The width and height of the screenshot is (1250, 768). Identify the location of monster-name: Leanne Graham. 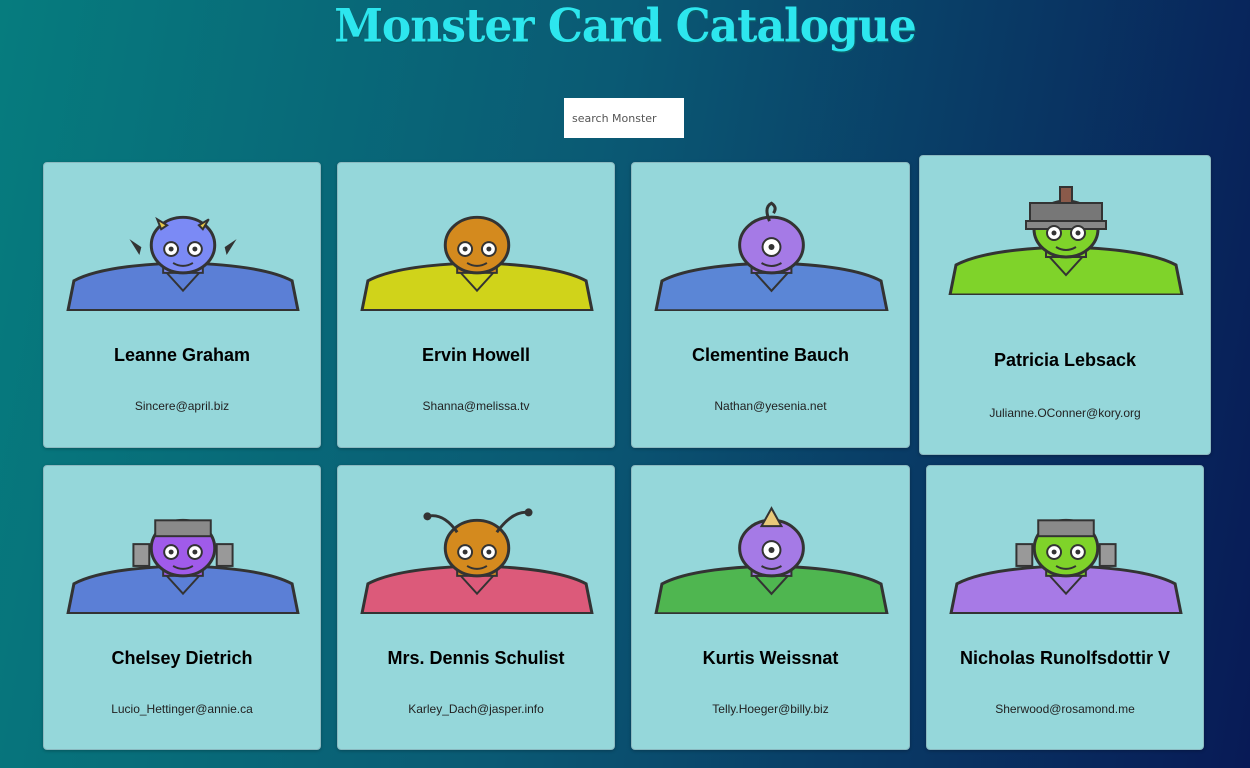
(182, 355).